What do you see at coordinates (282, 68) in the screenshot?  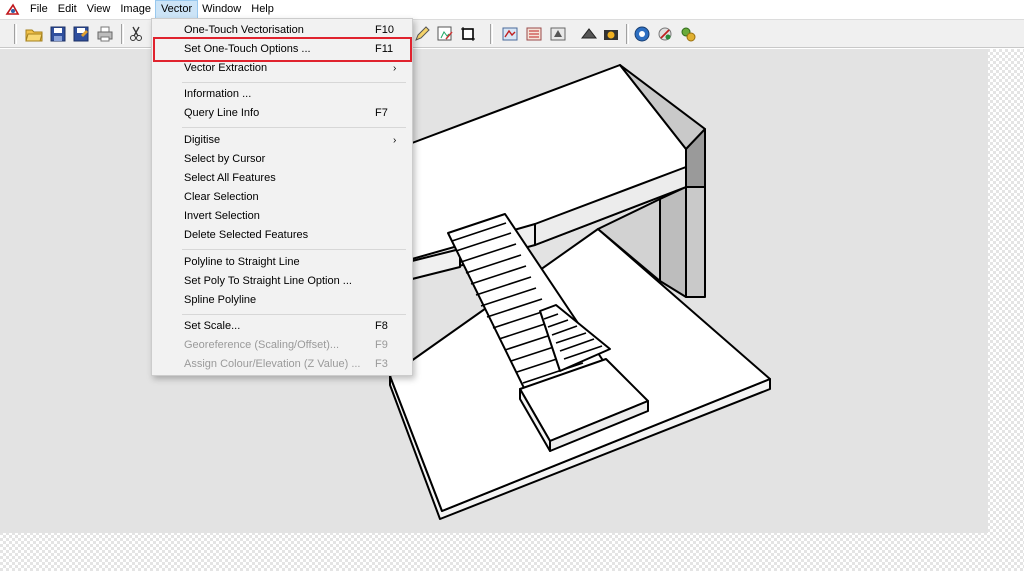 I see `menu-vector-extraction: Vector Extraction ›` at bounding box center [282, 68].